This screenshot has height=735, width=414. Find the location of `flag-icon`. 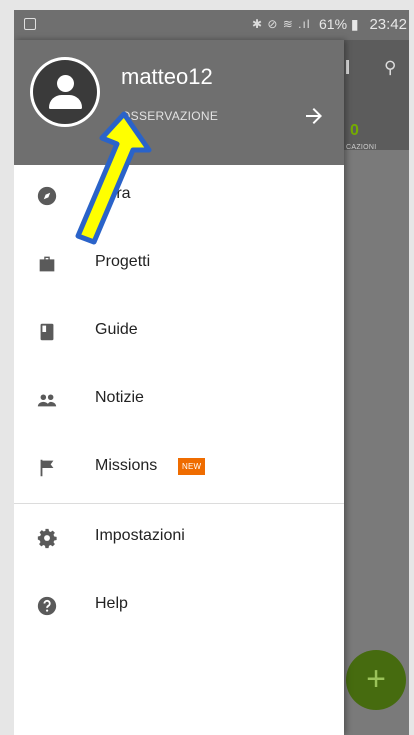

flag-icon is located at coordinates (47, 468).